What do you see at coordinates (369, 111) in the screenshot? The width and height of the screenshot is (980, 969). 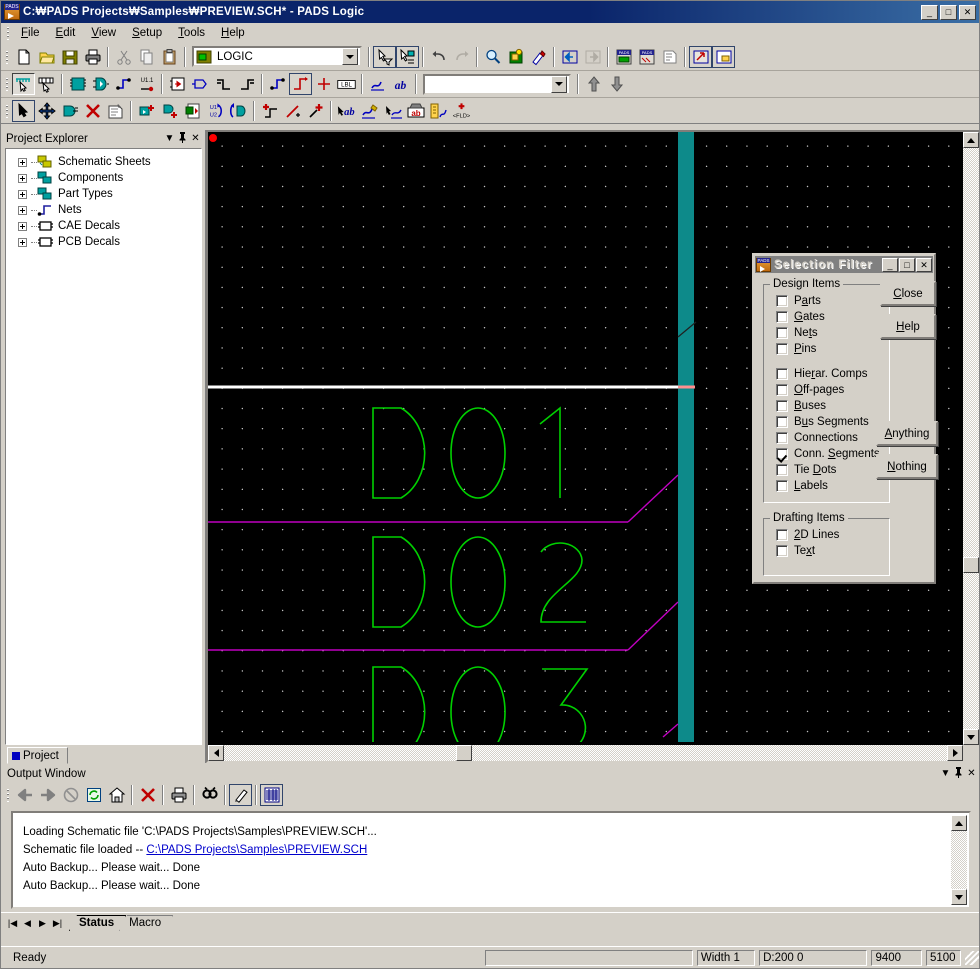 I see `edit-text-icon` at bounding box center [369, 111].